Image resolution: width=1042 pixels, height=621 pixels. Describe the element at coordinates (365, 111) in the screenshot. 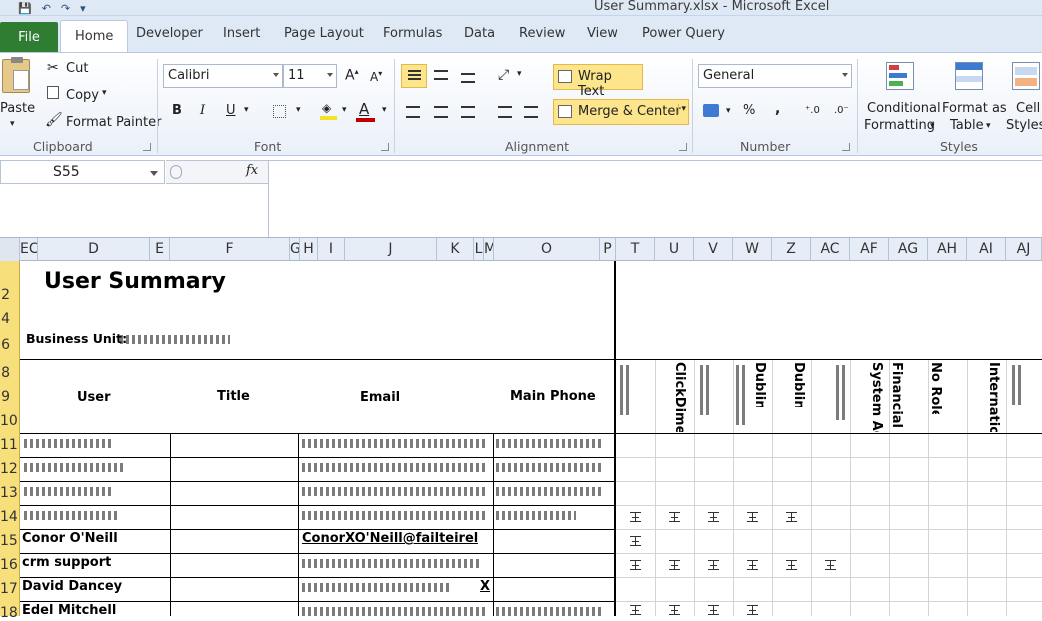

I see `font-color-icon: A` at that location.